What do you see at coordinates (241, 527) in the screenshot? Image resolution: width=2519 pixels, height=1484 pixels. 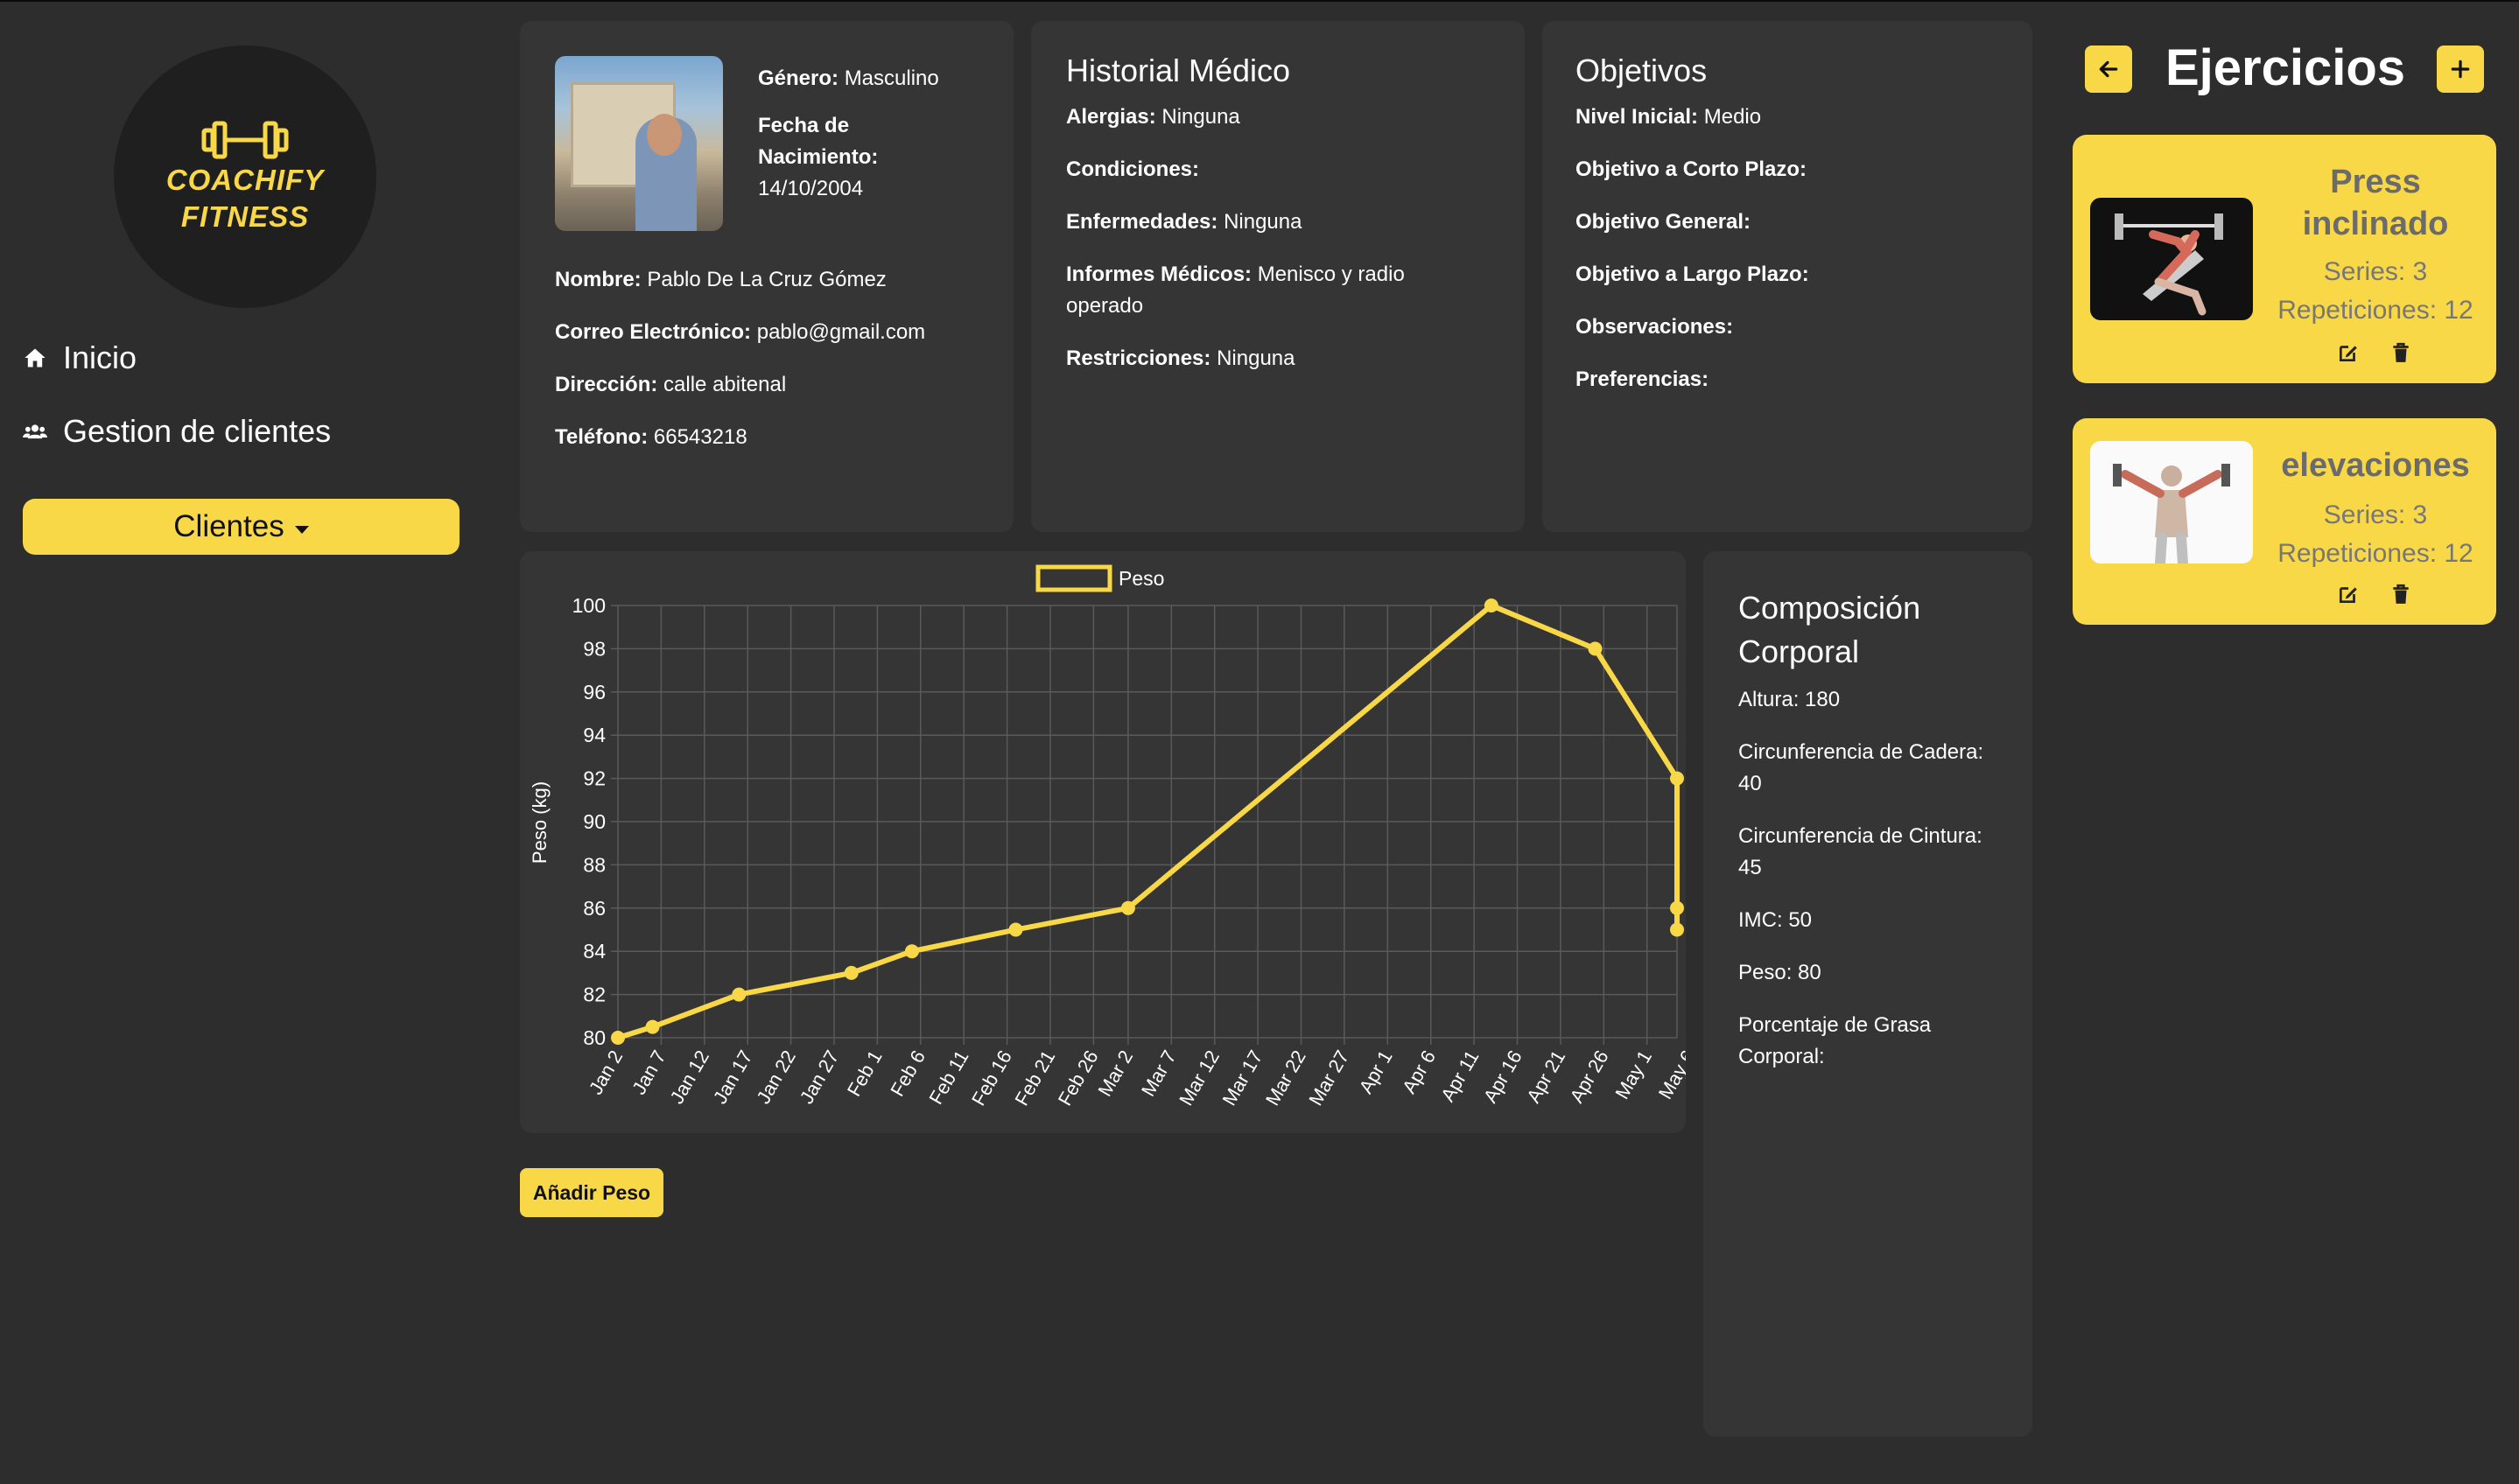 I see `clientes-dropdown-button: Clientes` at bounding box center [241, 527].